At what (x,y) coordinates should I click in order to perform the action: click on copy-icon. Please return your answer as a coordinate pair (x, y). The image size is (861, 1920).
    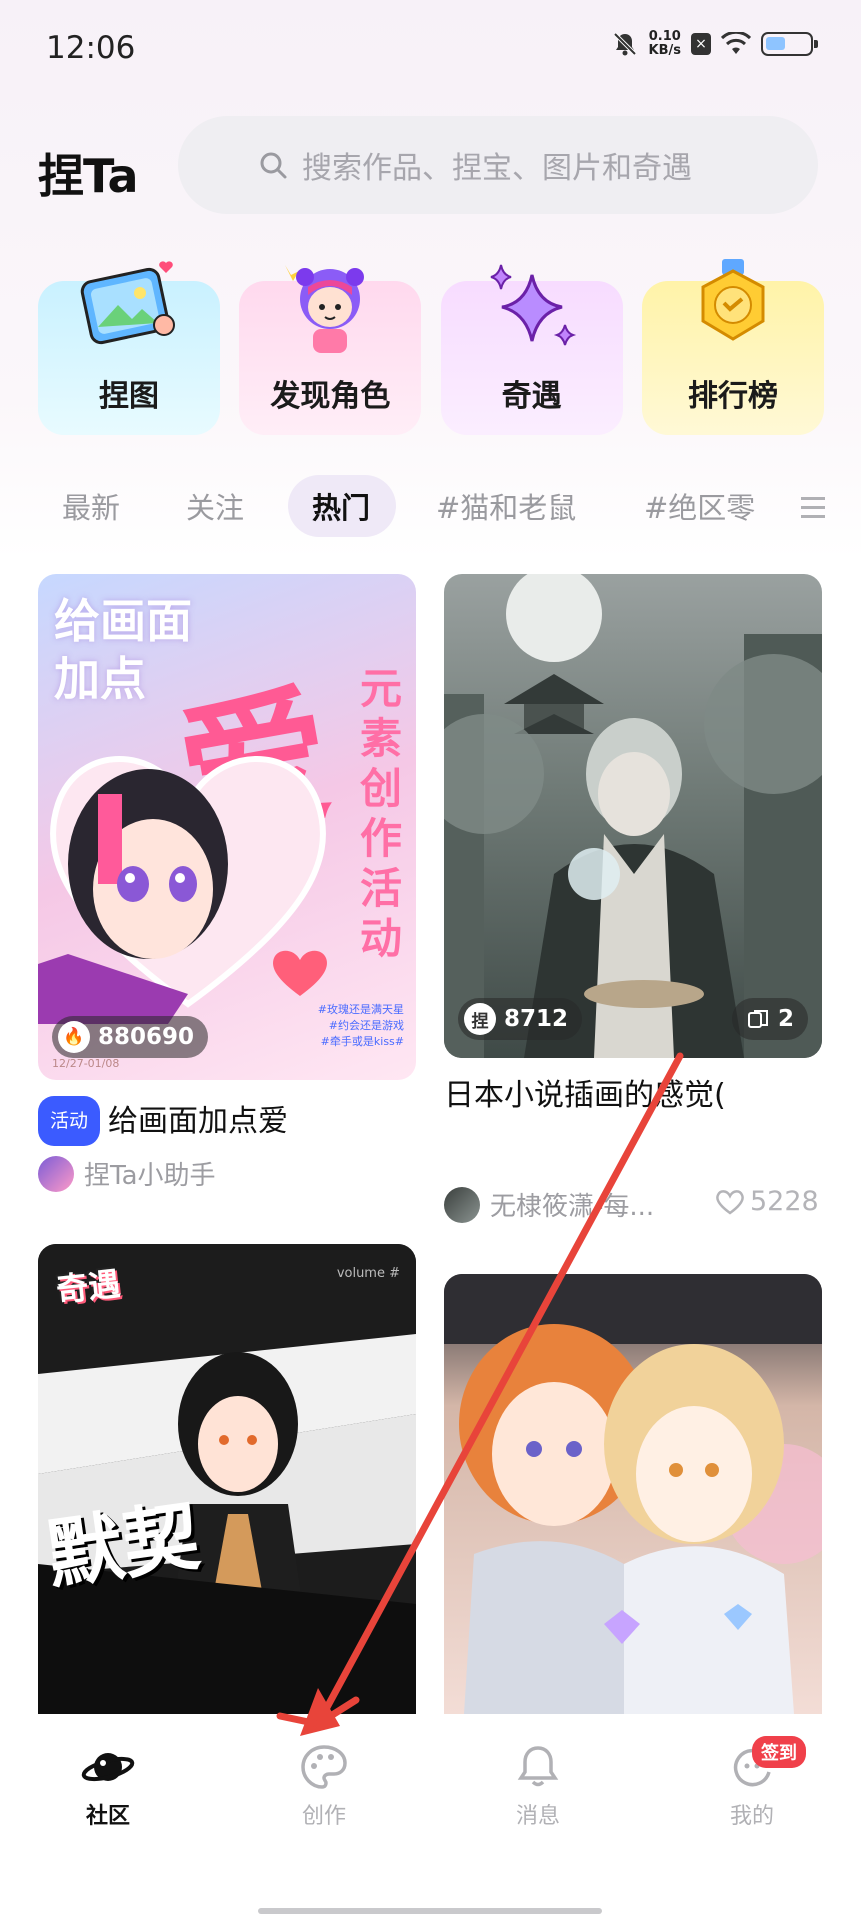
    Looking at the image, I should click on (757, 1019).